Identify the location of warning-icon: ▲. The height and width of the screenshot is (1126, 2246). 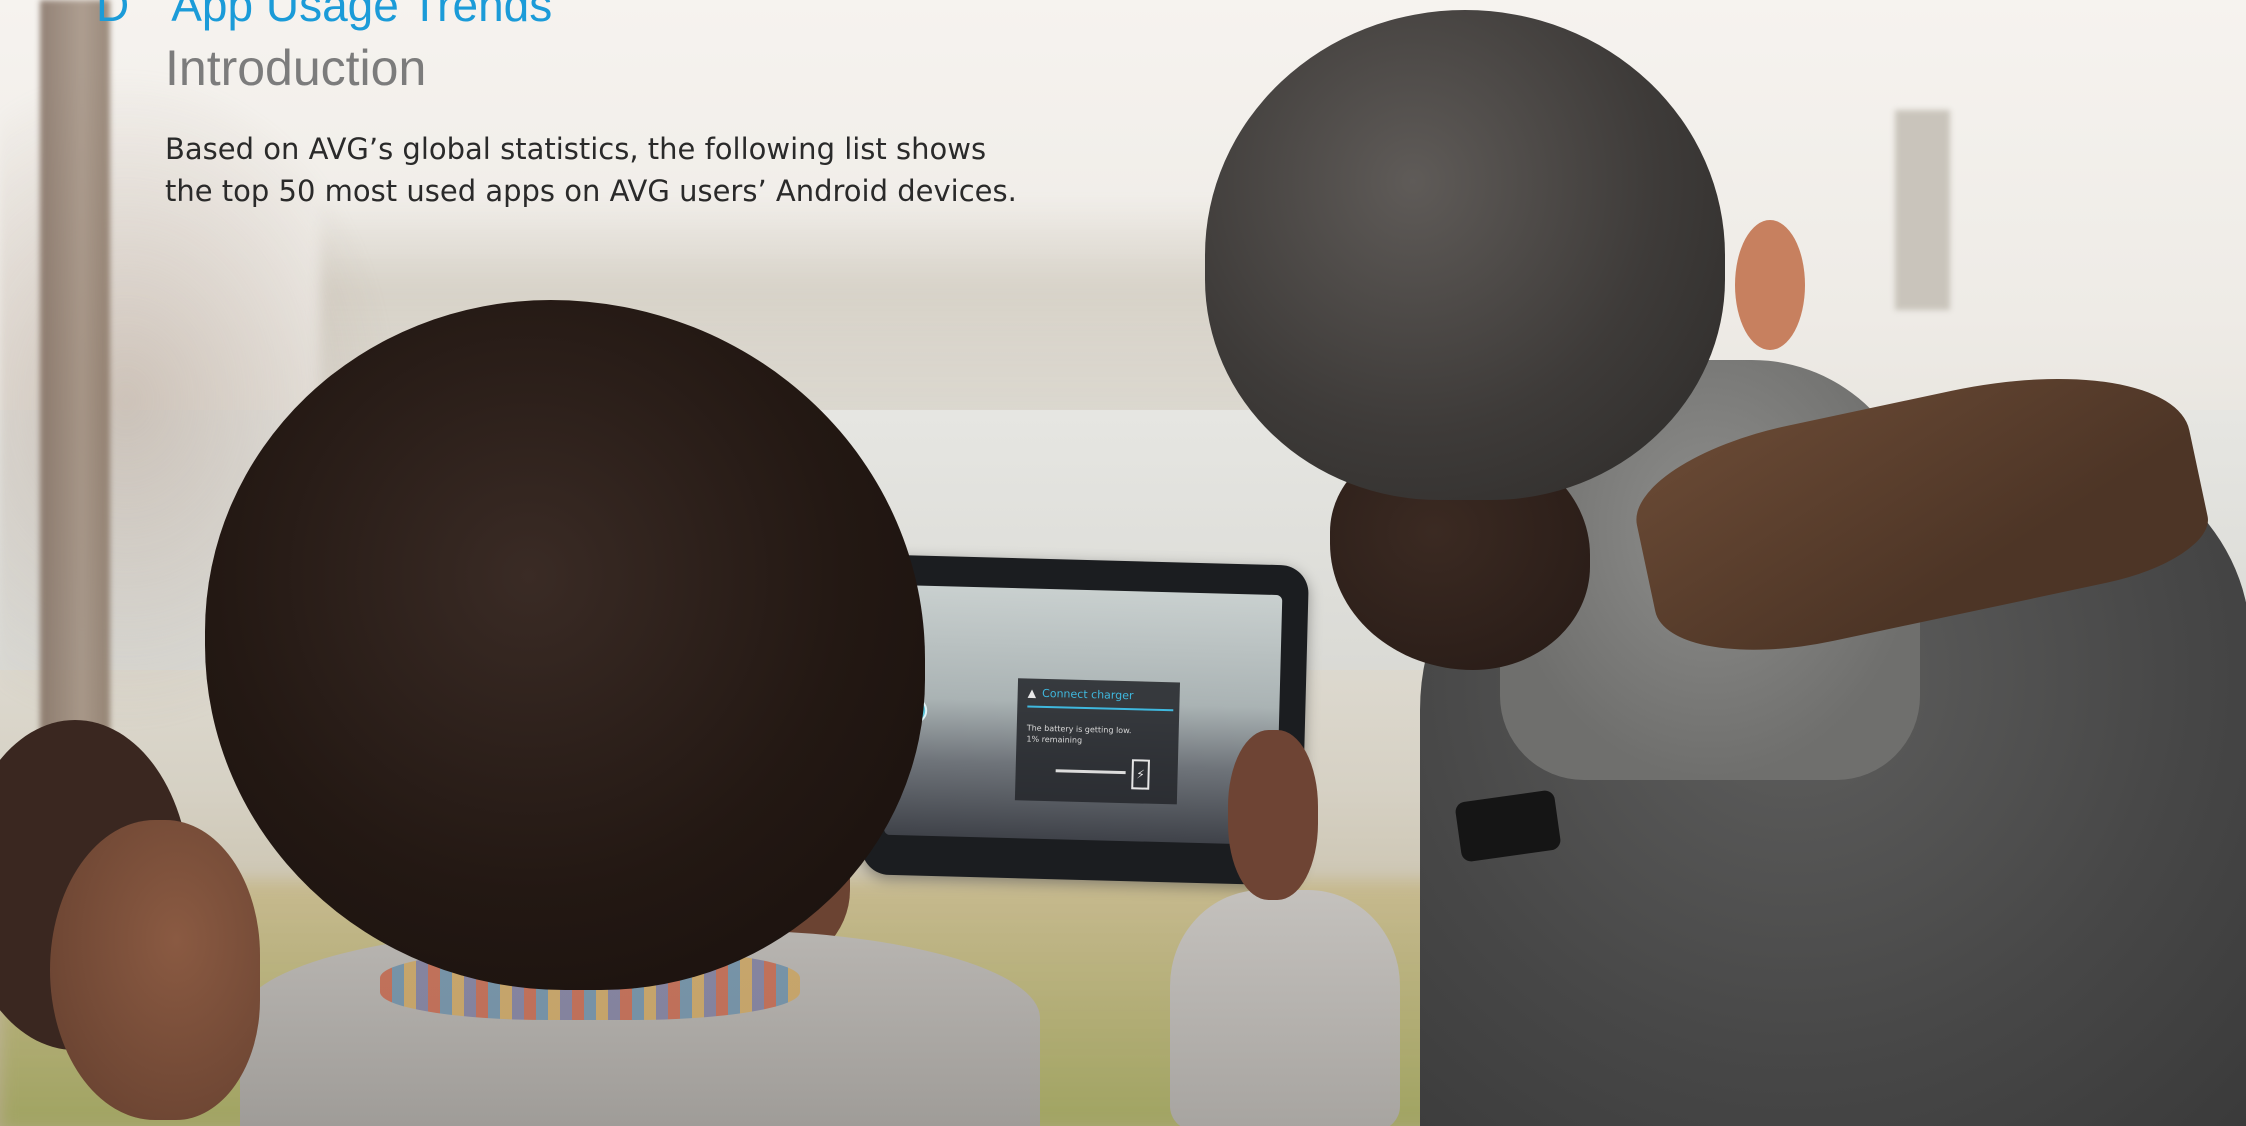
(1032, 693).